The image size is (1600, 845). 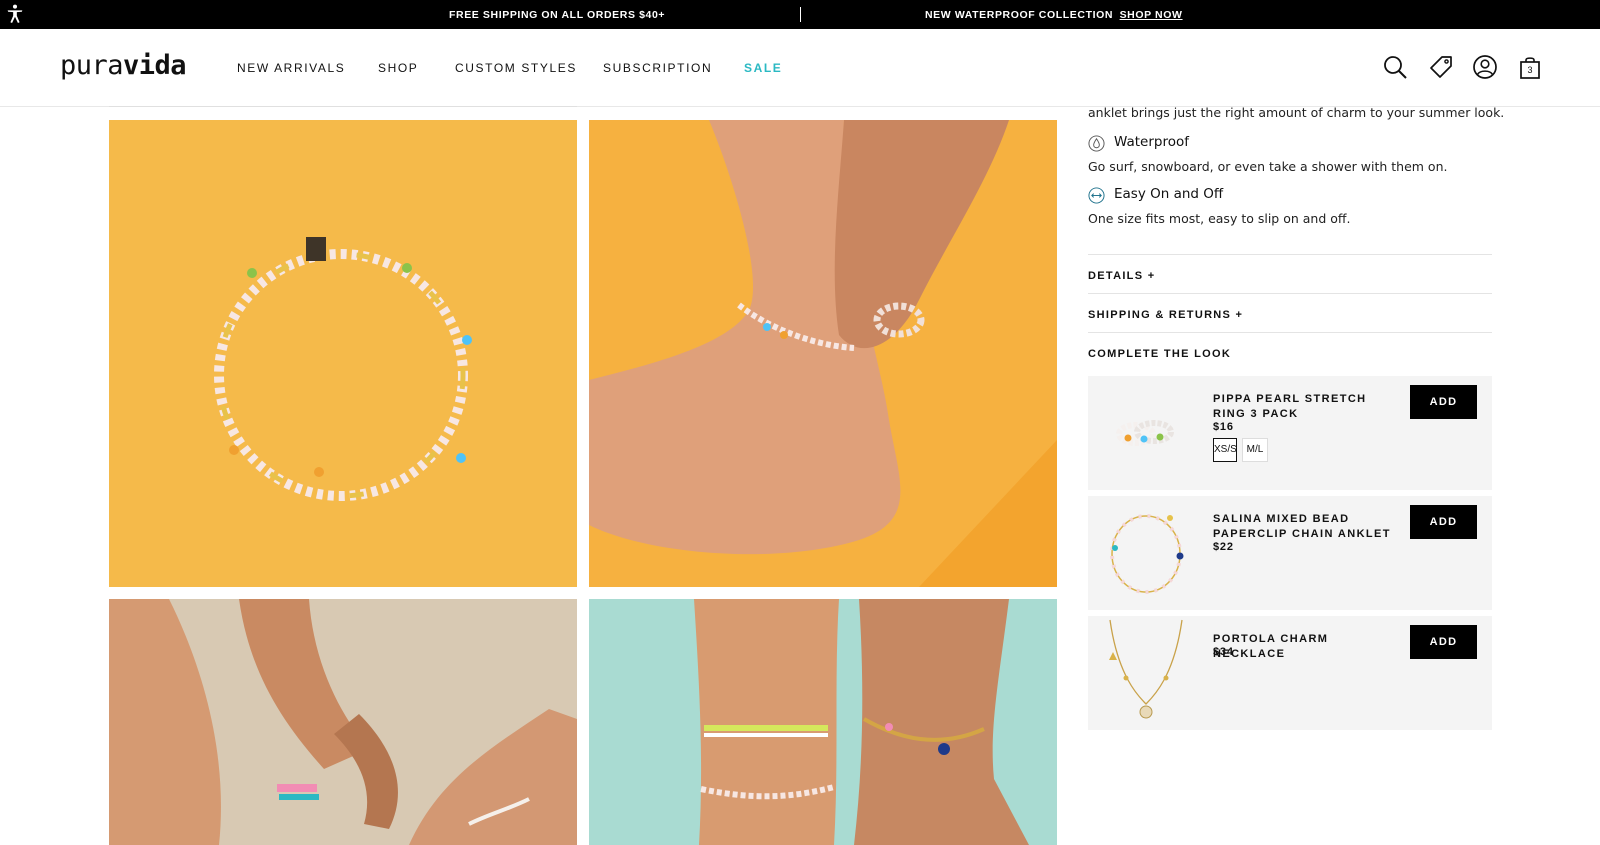 I want to click on search-icon, so click(x=1395, y=67).